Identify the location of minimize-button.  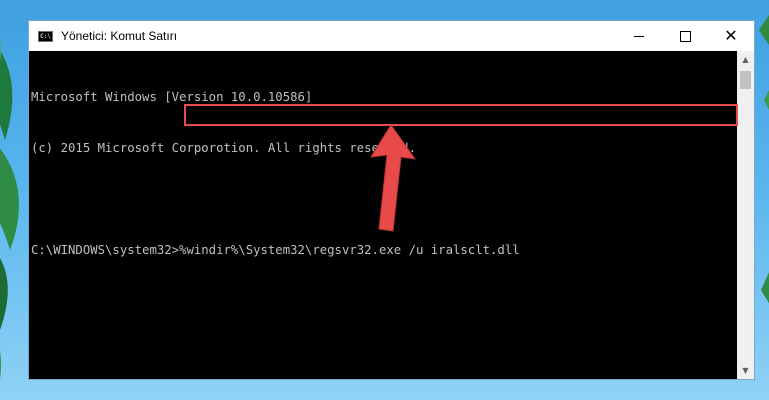
(639, 36).